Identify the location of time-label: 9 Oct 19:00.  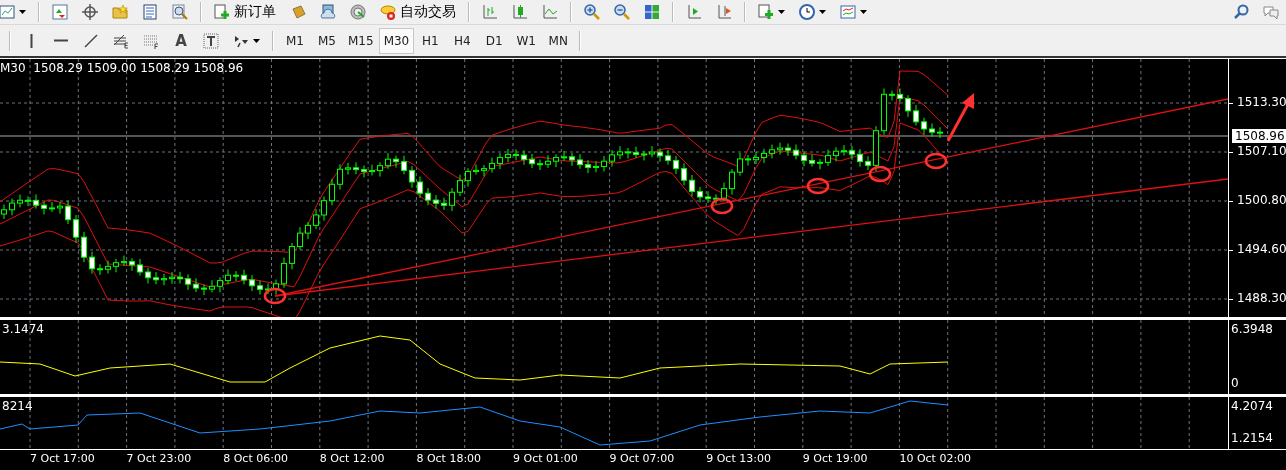
(835, 458).